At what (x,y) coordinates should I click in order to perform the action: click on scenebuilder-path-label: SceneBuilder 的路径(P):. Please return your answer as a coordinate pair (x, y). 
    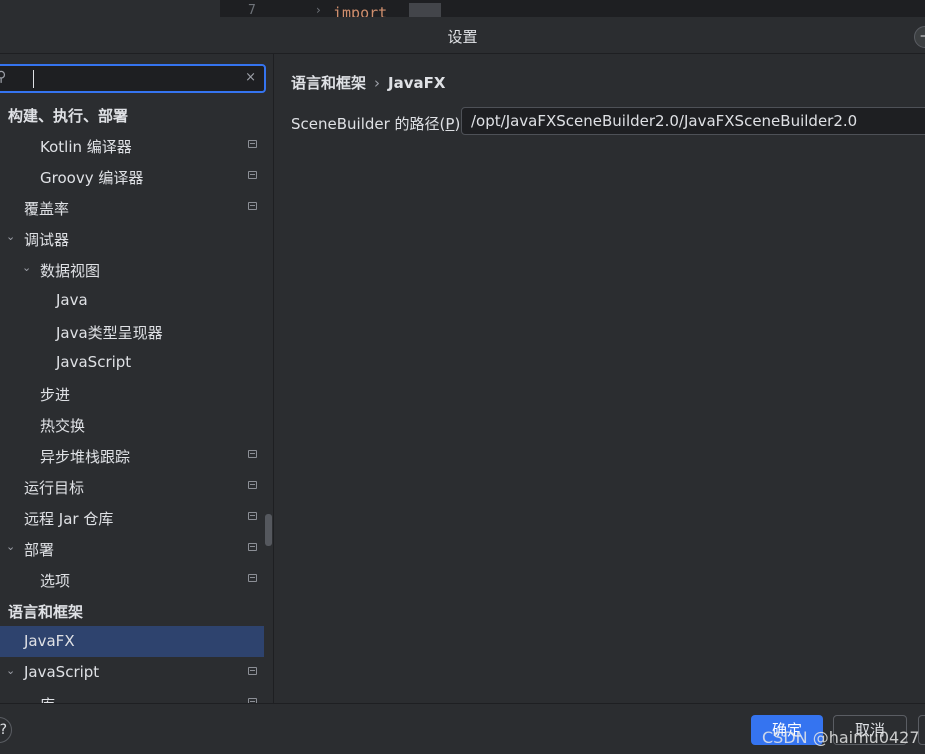
    Looking at the image, I should click on (378, 123).